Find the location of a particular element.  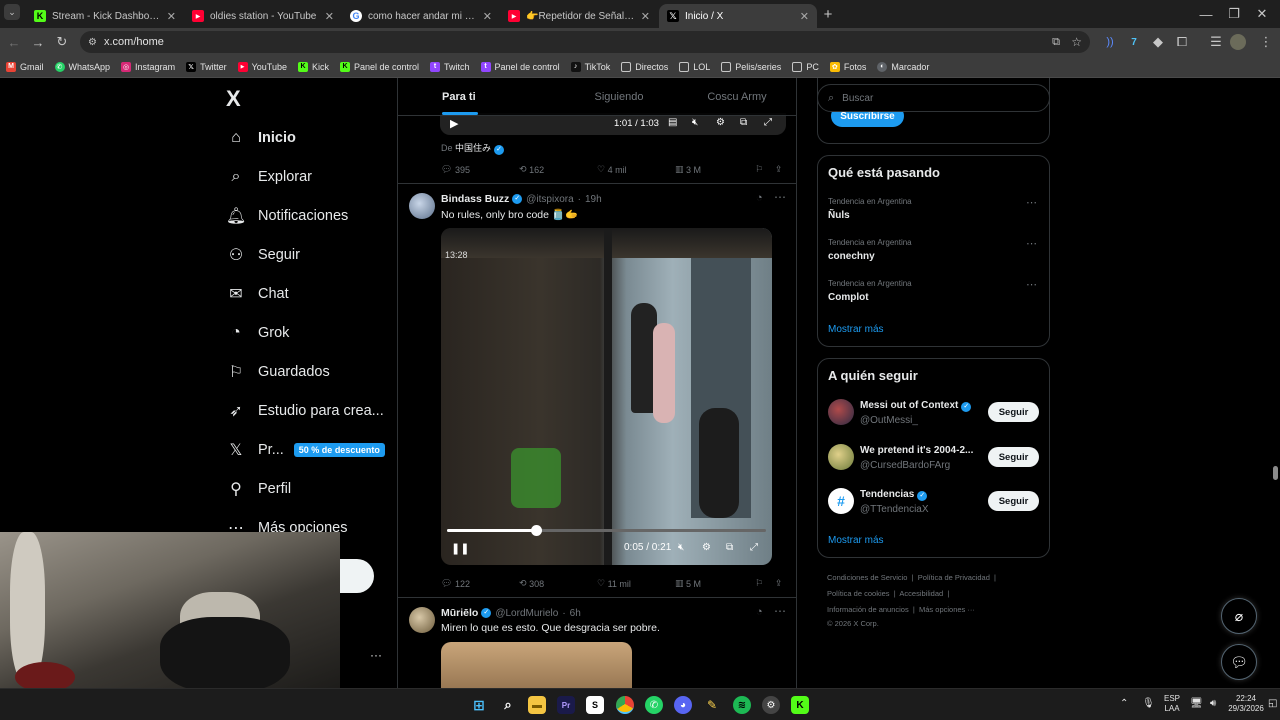

tab-search-icon: ⌄ is located at coordinates (12, 12).